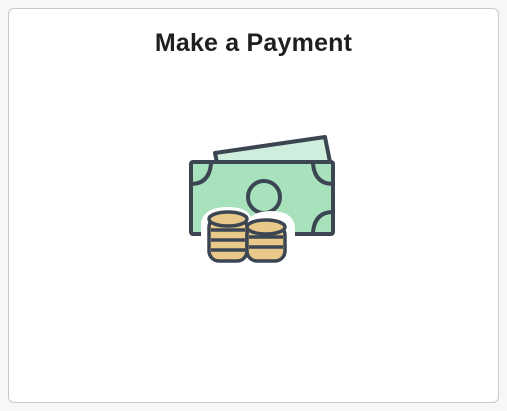 The width and height of the screenshot is (507, 411). What do you see at coordinates (253, 43) in the screenshot?
I see `tile-title: Make a Payment` at bounding box center [253, 43].